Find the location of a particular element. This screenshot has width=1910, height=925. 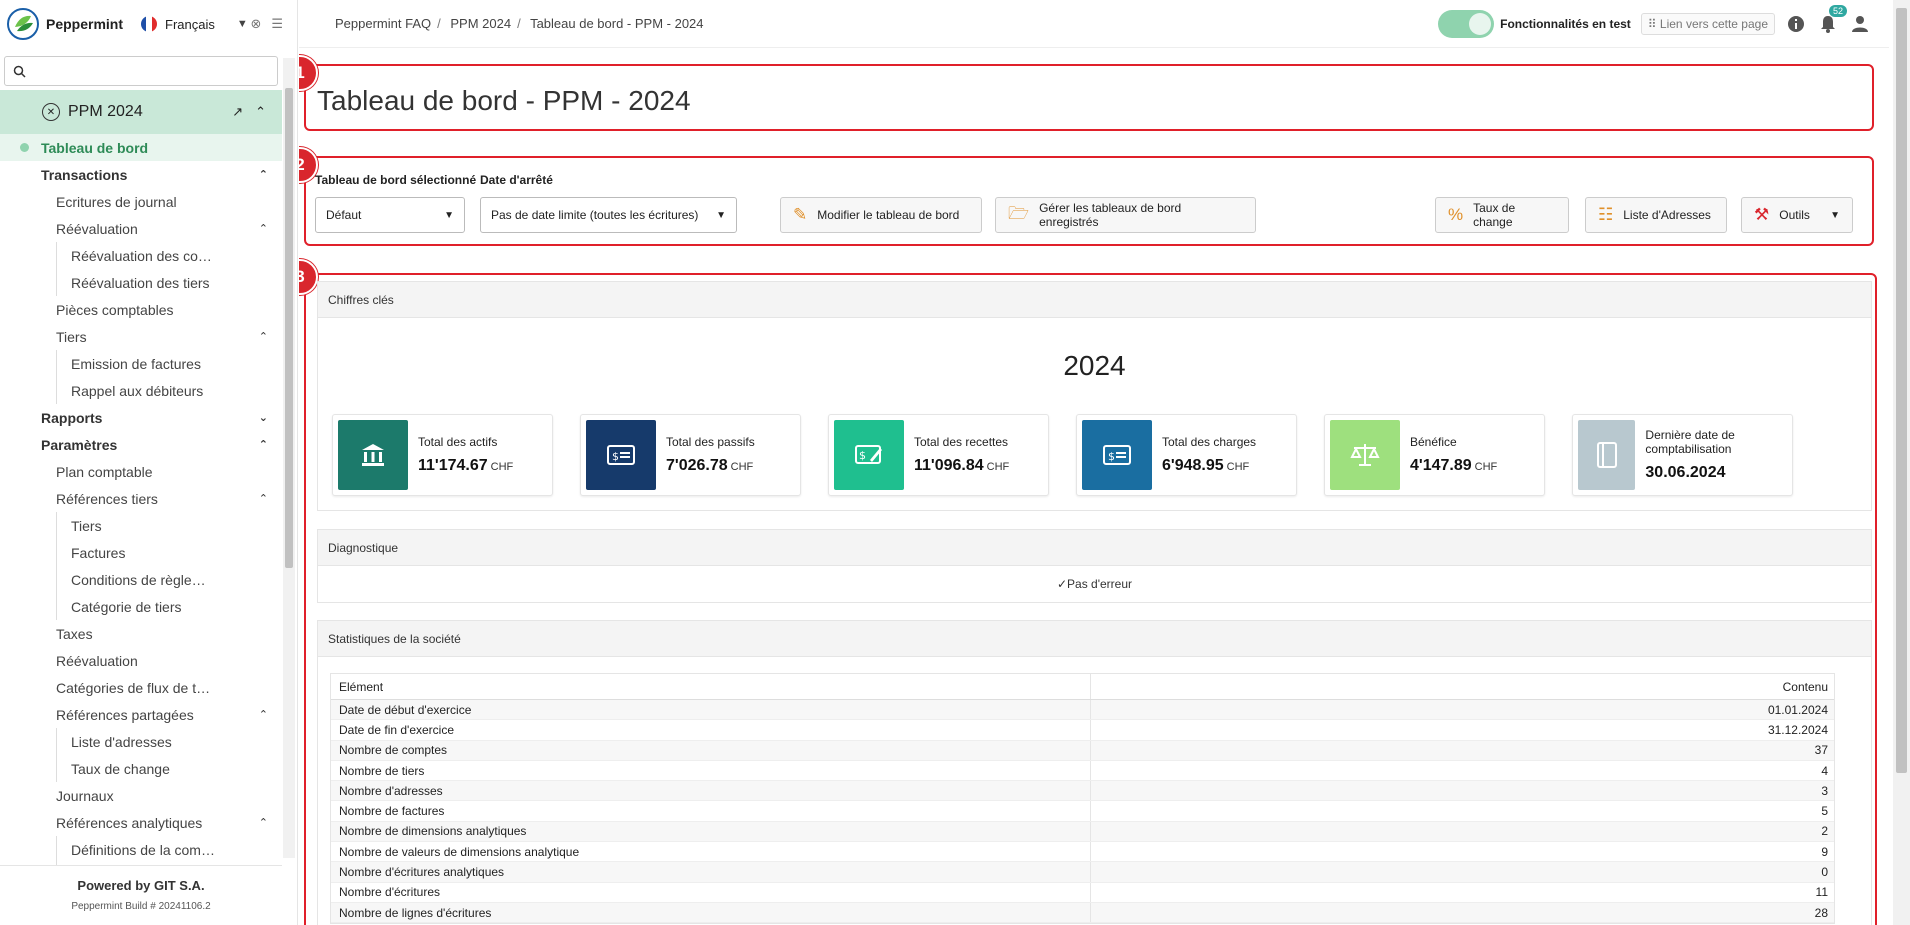

menu-icon: ☰ is located at coordinates (277, 24).